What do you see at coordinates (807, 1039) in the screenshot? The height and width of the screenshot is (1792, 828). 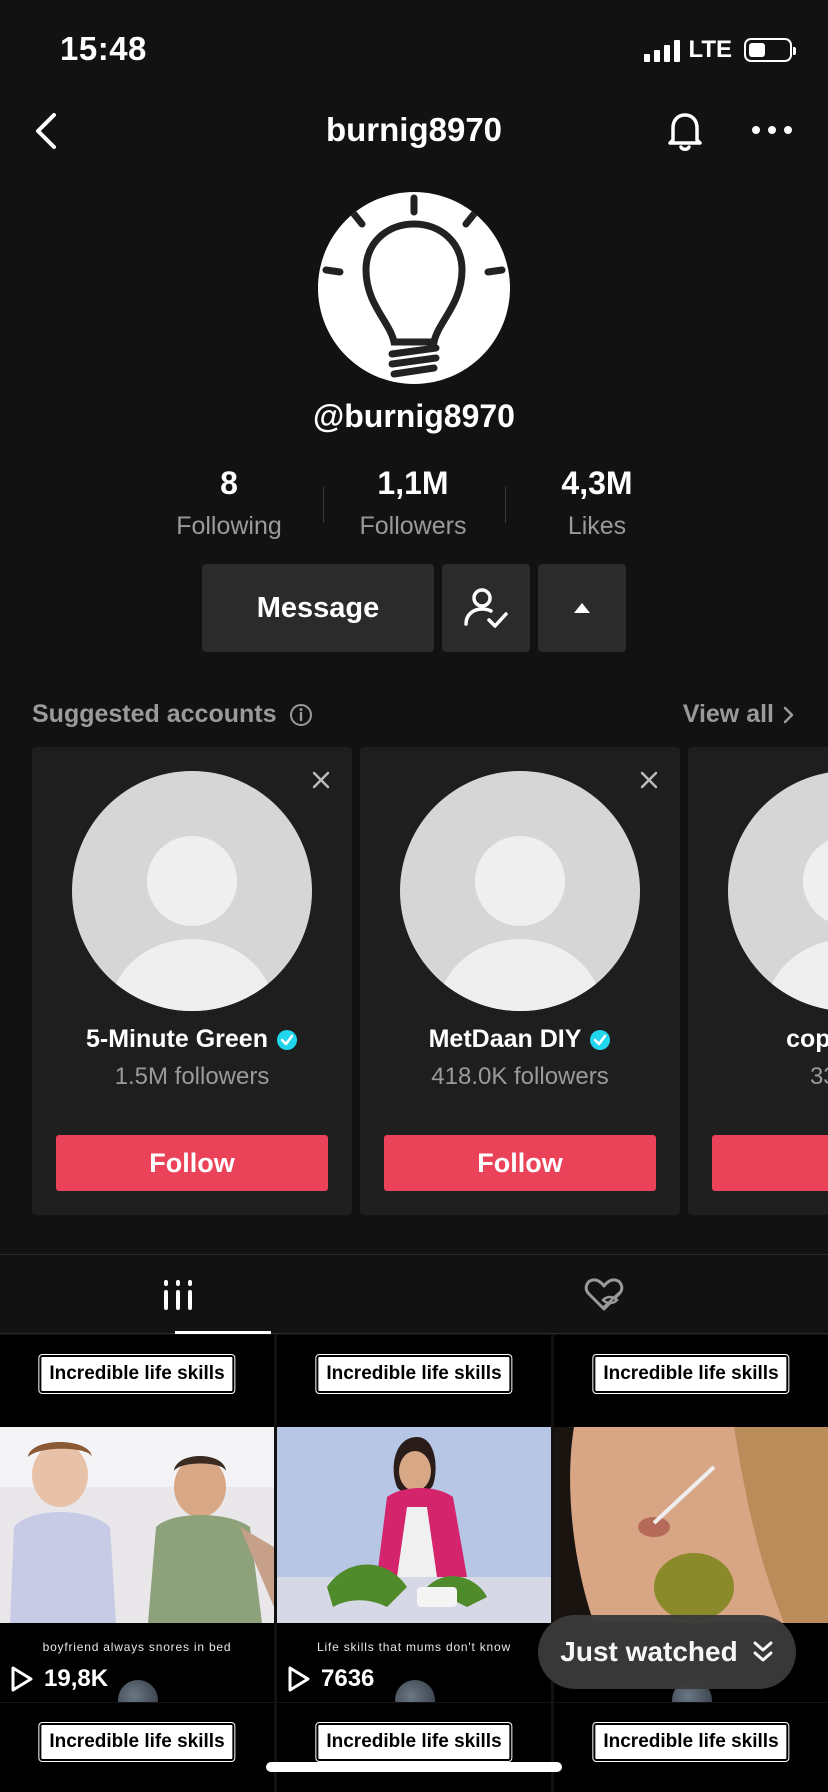 I see `account-name-text: copy.💟.m` at bounding box center [807, 1039].